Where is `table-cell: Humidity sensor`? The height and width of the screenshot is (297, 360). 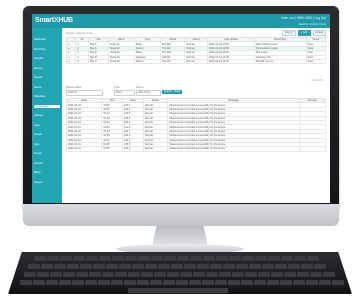
table-cell: Humidity sensor is located at coordinates (280, 61).